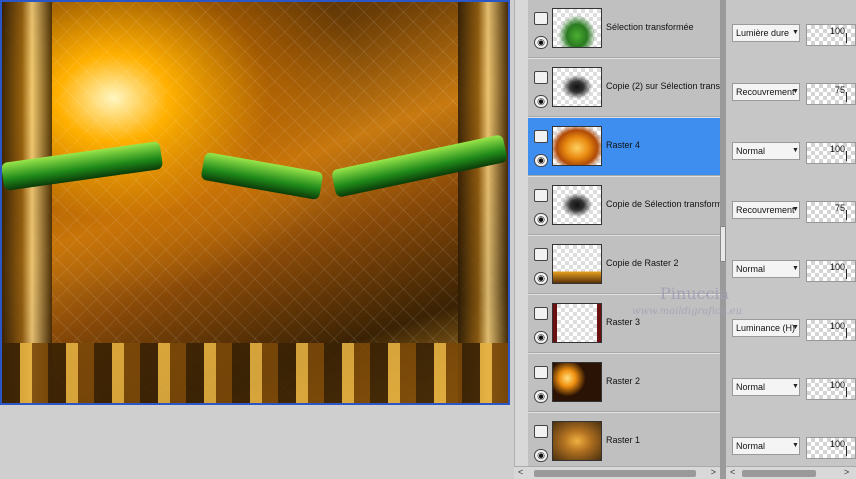  Describe the element at coordinates (624, 88) in the screenshot. I see `layer-row: ◉ Copie (2) sur Sélection trans` at that location.